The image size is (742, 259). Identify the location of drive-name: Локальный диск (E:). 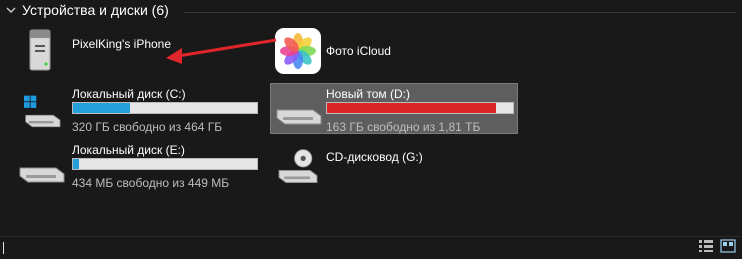
(128, 150).